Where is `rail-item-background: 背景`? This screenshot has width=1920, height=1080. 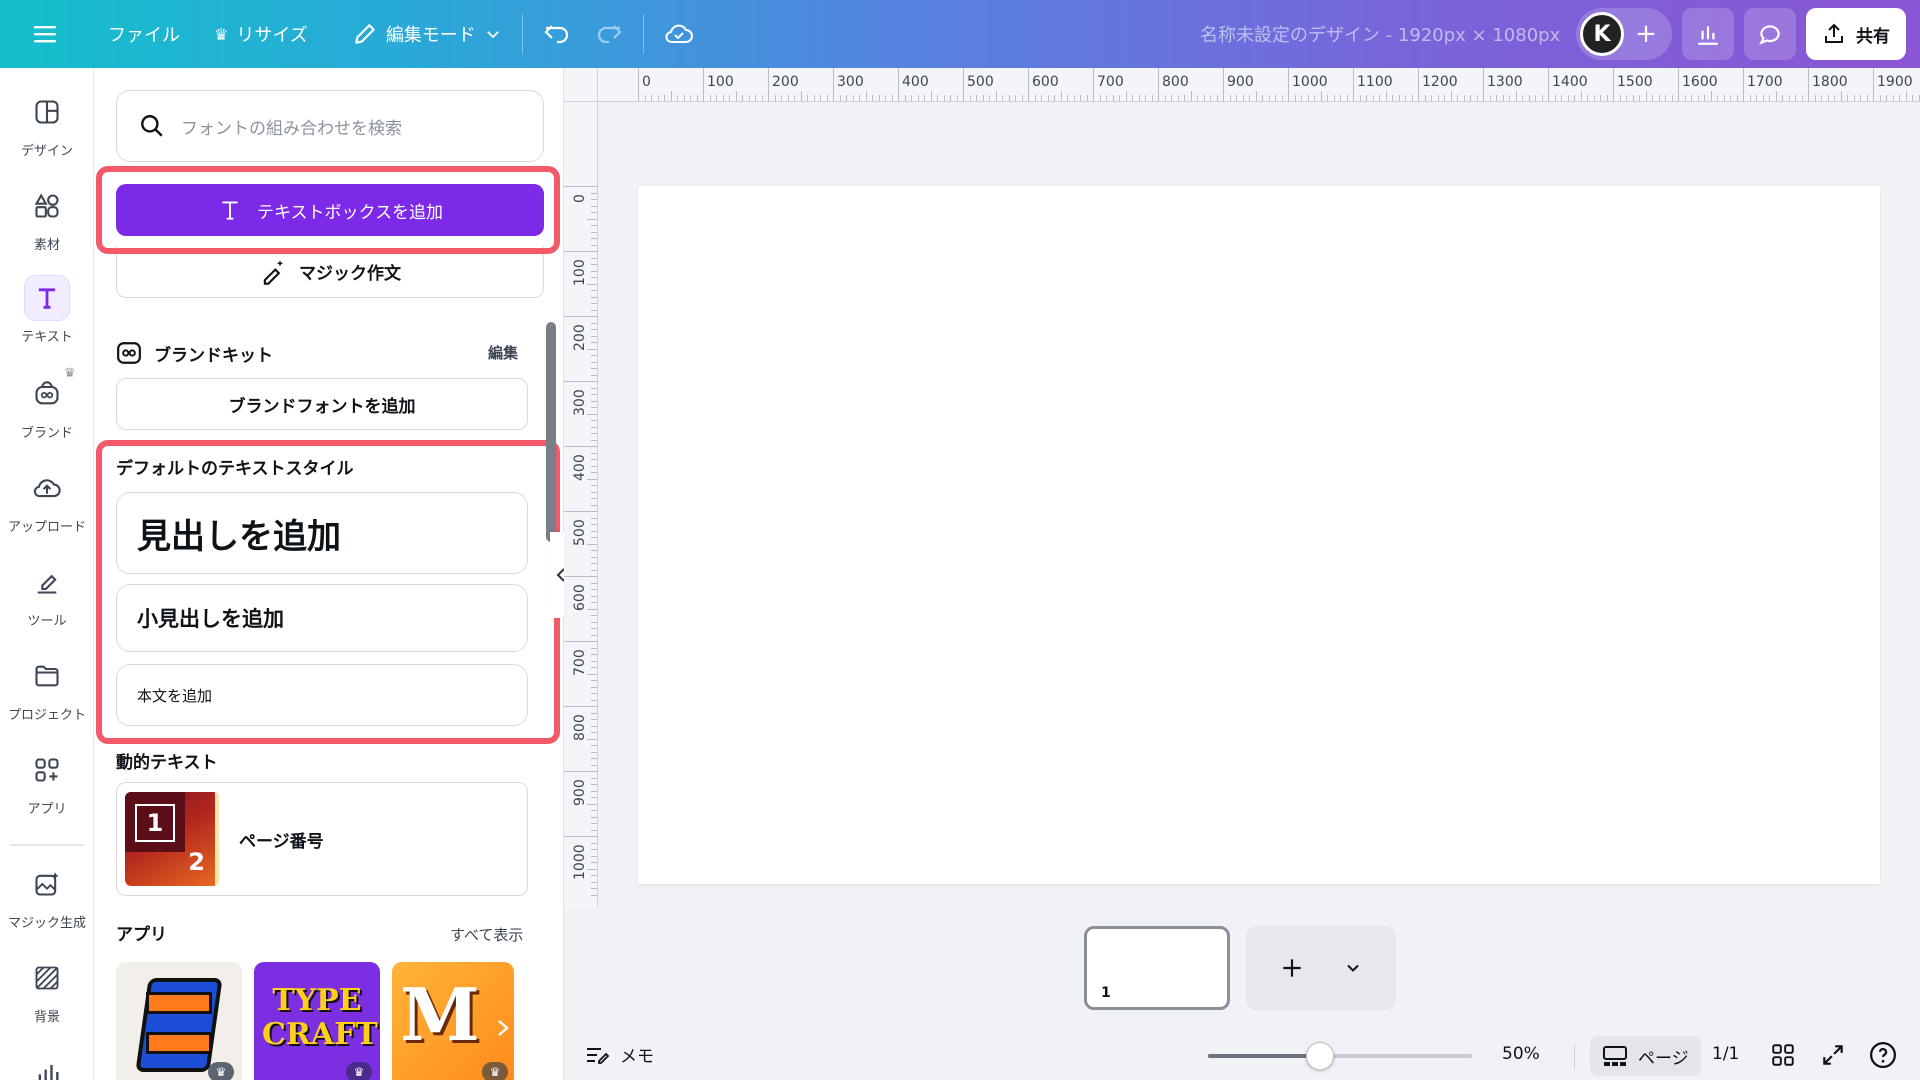
rail-item-background: 背景 is located at coordinates (47, 990).